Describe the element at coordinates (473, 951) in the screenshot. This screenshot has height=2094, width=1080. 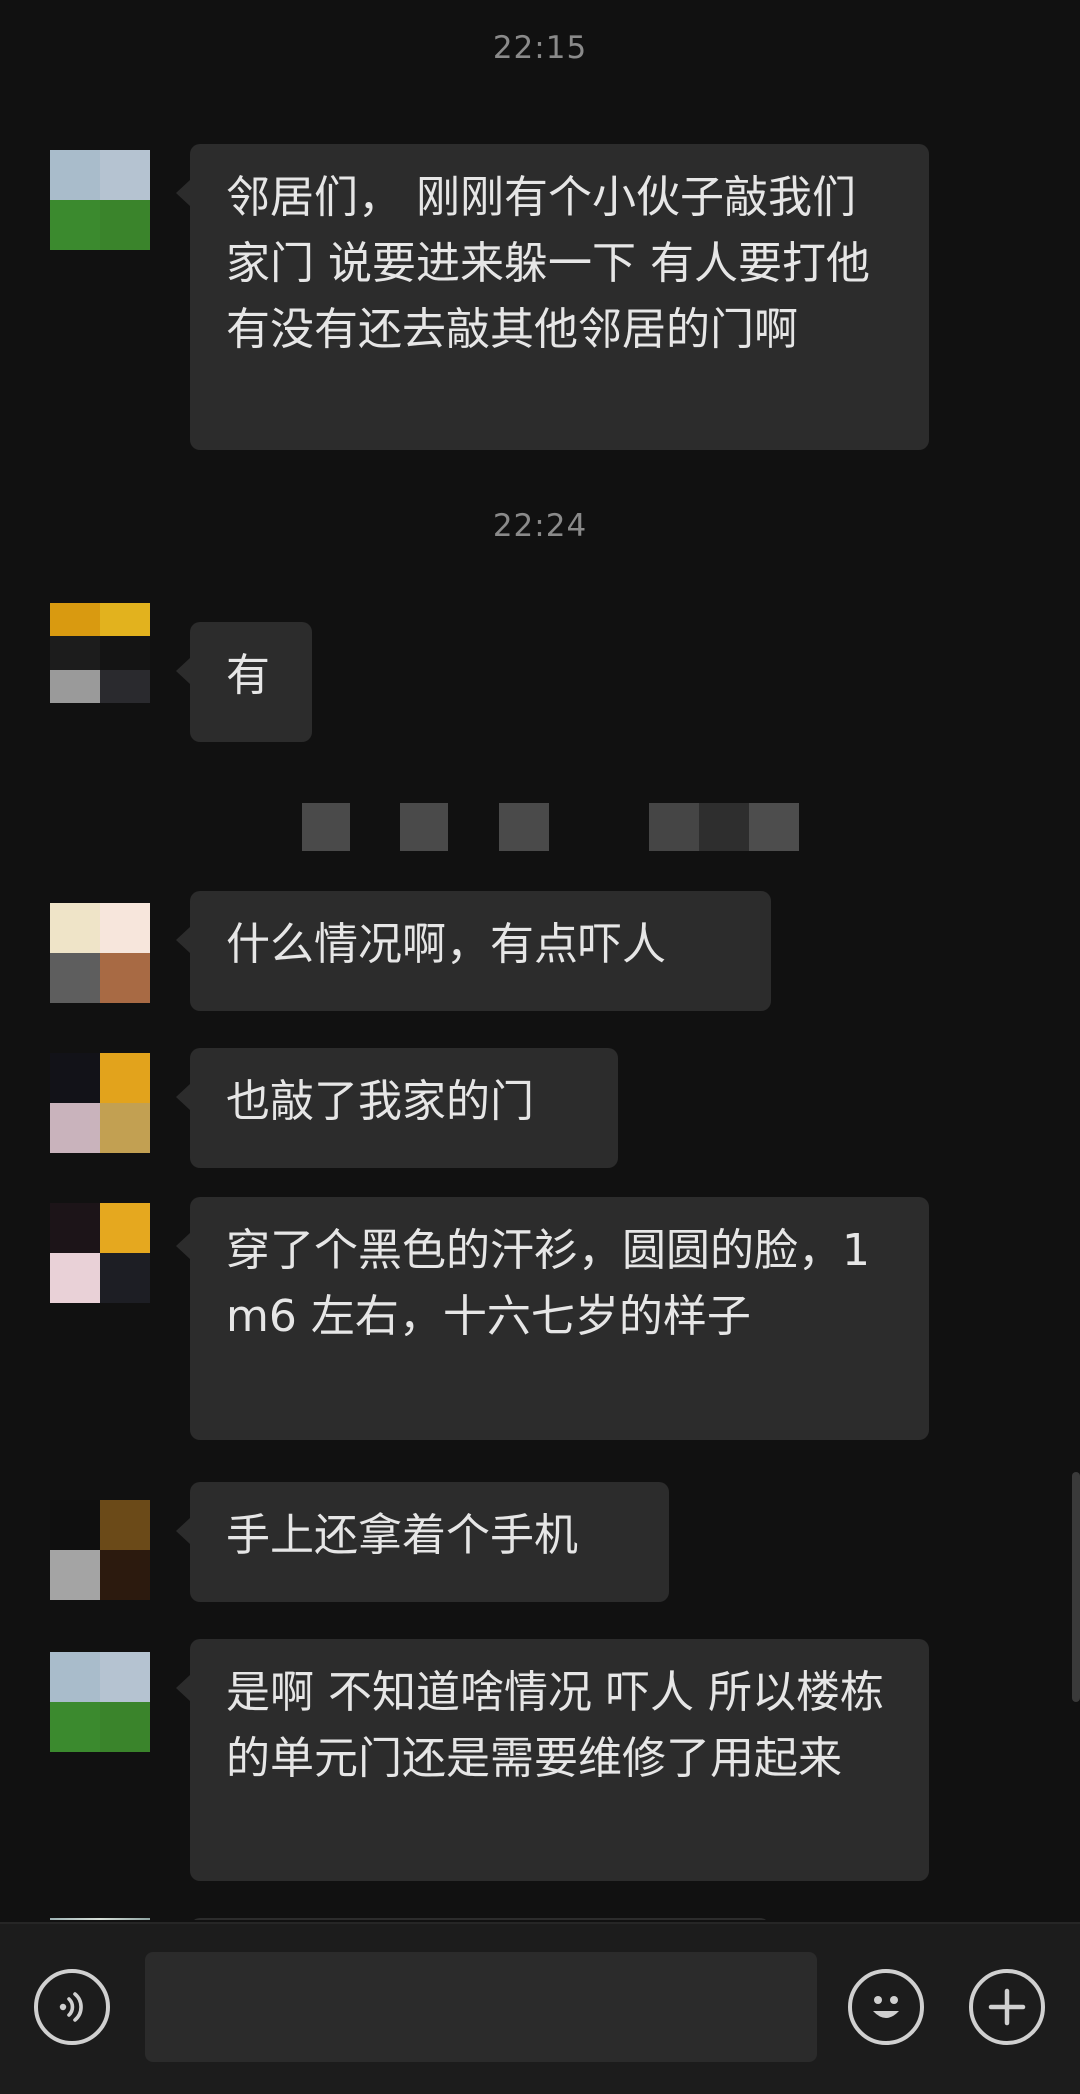
I see `message-bubble: 什么情况啊，有点吓人` at that location.